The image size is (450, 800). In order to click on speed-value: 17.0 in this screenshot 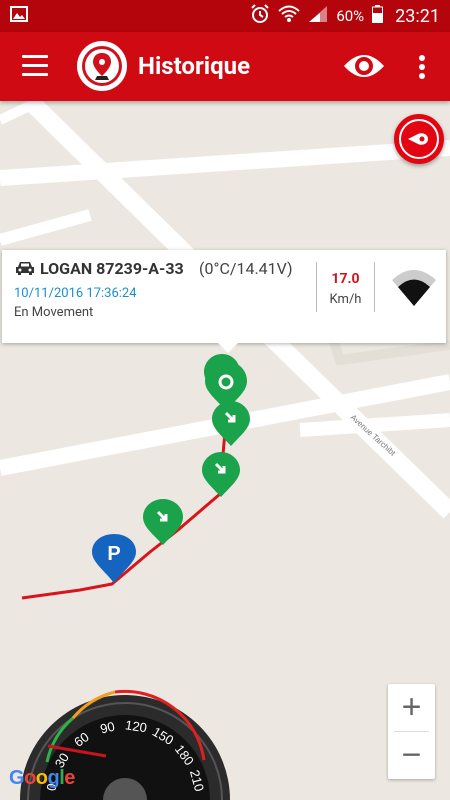, I will do `click(345, 279)`.